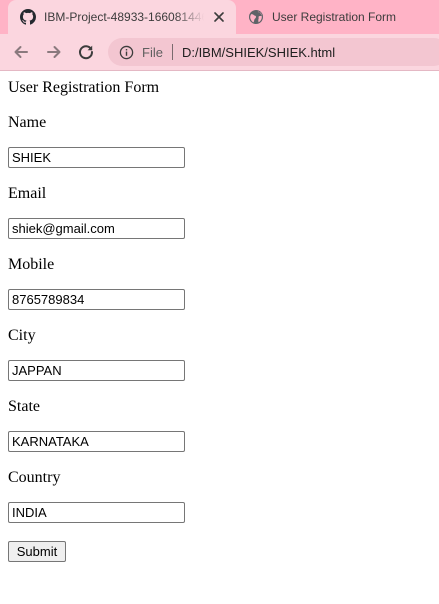 Image resolution: width=439 pixels, height=604 pixels. I want to click on name-label: Name, so click(27, 122).